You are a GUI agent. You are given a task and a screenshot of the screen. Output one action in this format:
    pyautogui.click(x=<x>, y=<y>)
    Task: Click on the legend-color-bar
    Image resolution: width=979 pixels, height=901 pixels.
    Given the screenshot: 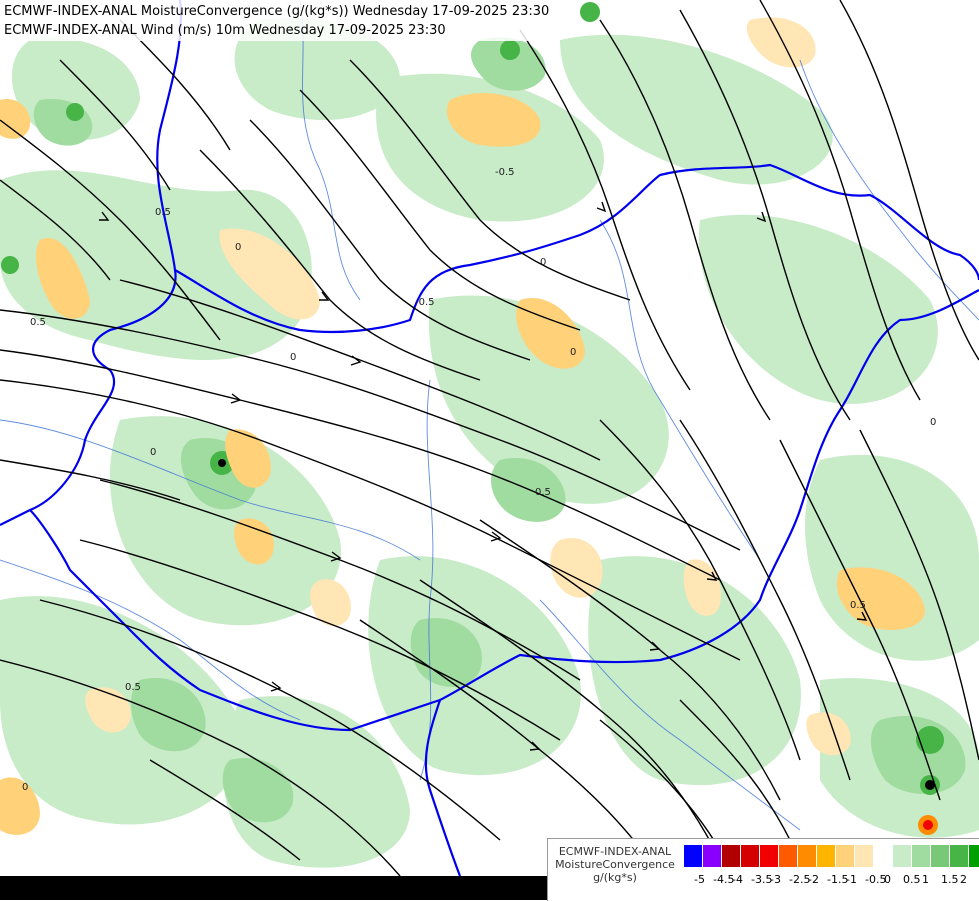 What is the action you would take?
    pyautogui.click(x=831, y=856)
    